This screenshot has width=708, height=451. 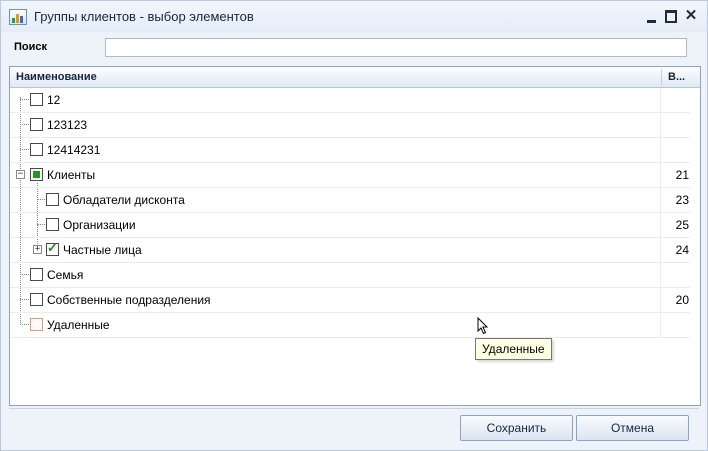 What do you see at coordinates (144, 16) in the screenshot?
I see `window-title: Группы клиентов - выбор элементов` at bounding box center [144, 16].